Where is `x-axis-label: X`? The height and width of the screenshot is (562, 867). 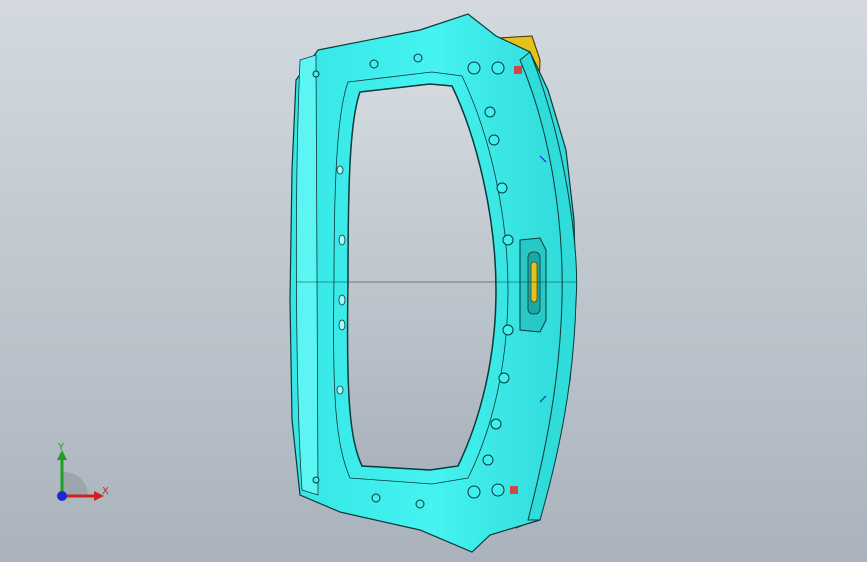
x-axis-label: X is located at coordinates (105, 491).